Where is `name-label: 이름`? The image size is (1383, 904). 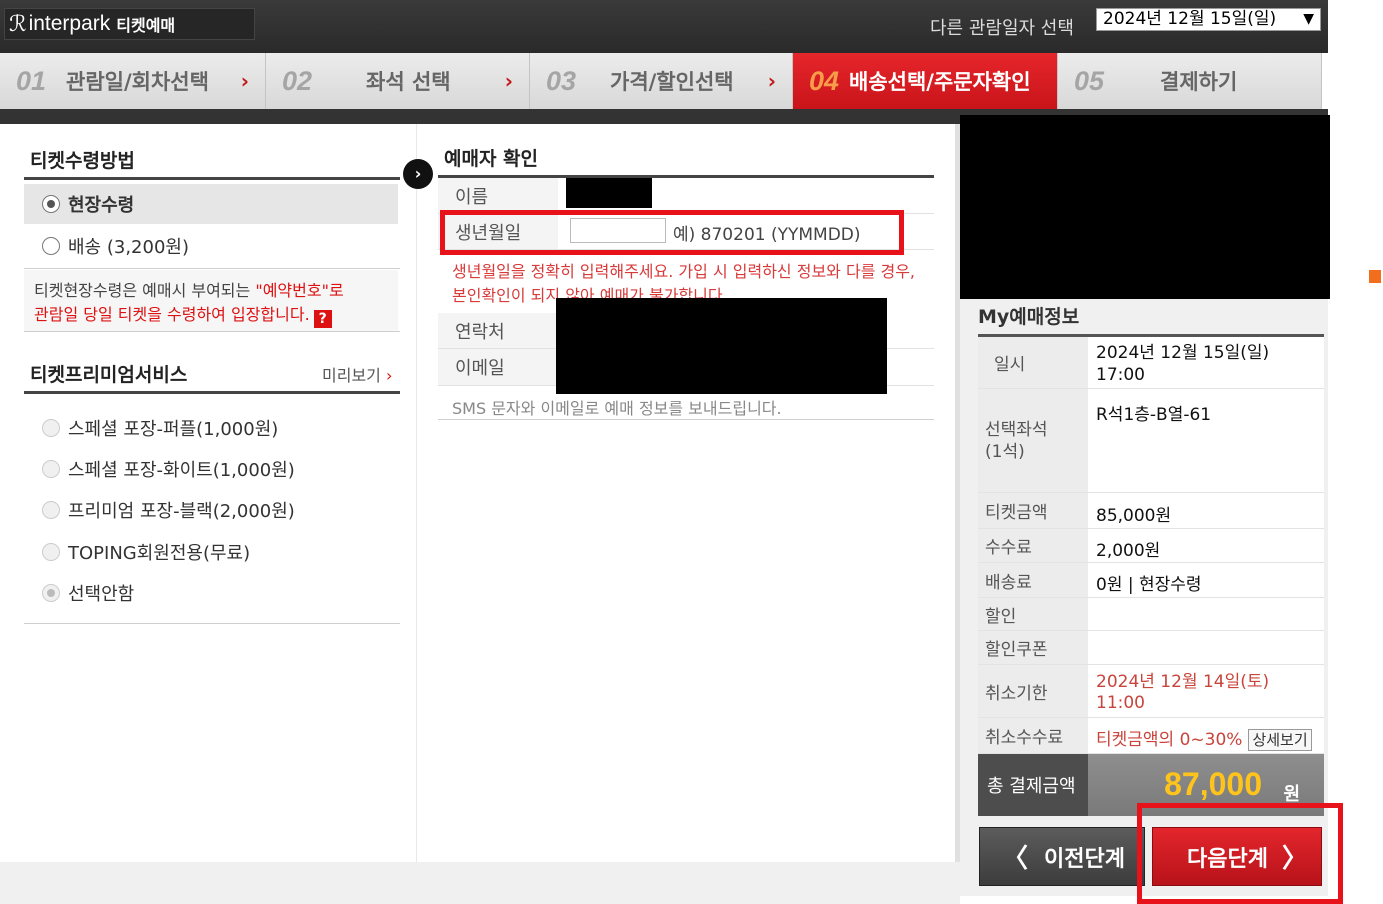
name-label: 이름 is located at coordinates (498, 195).